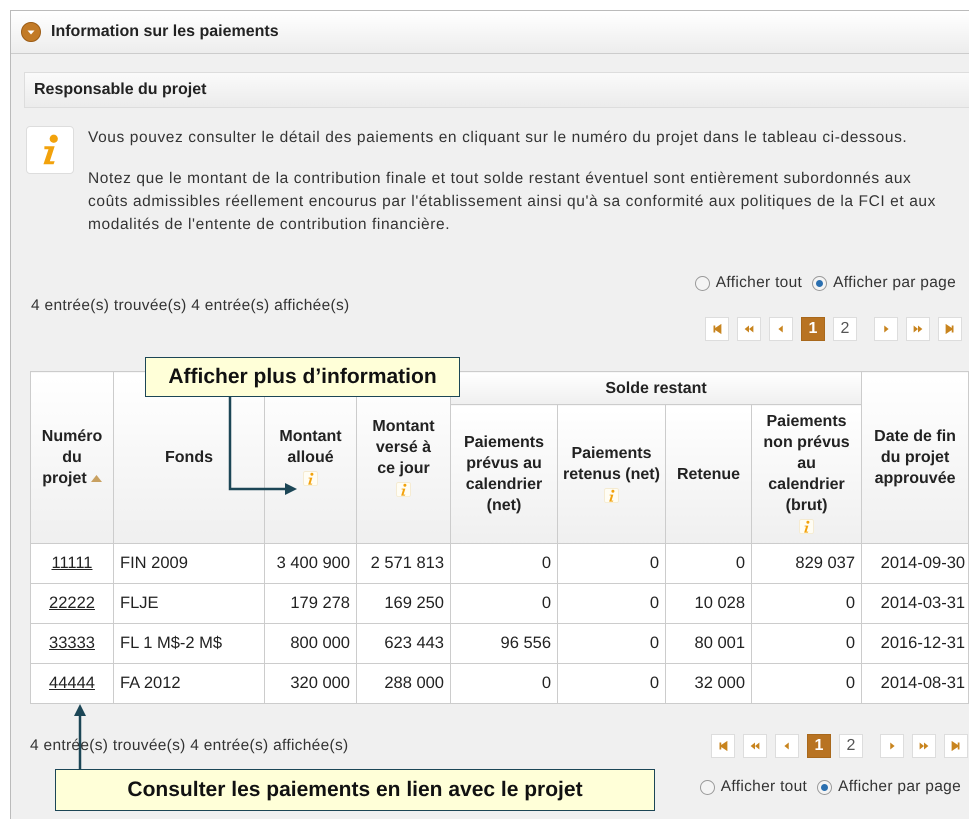 Image resolution: width=969 pixels, height=819 pixels. What do you see at coordinates (190, 306) in the screenshot?
I see `entry-count: 4 entrée(s) trouvée(s) 4 entrée(s) affichée(s)` at bounding box center [190, 306].